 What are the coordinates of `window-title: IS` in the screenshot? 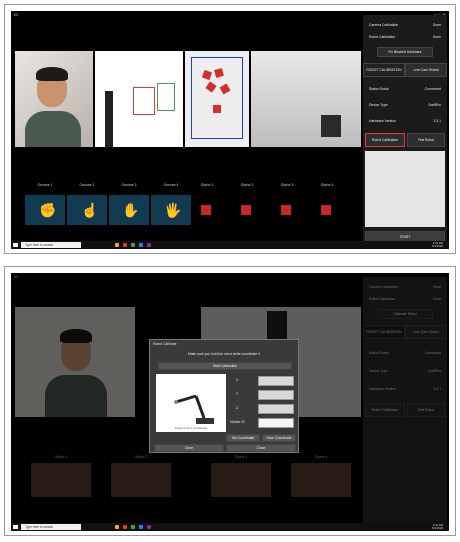 It's located at (16, 14).